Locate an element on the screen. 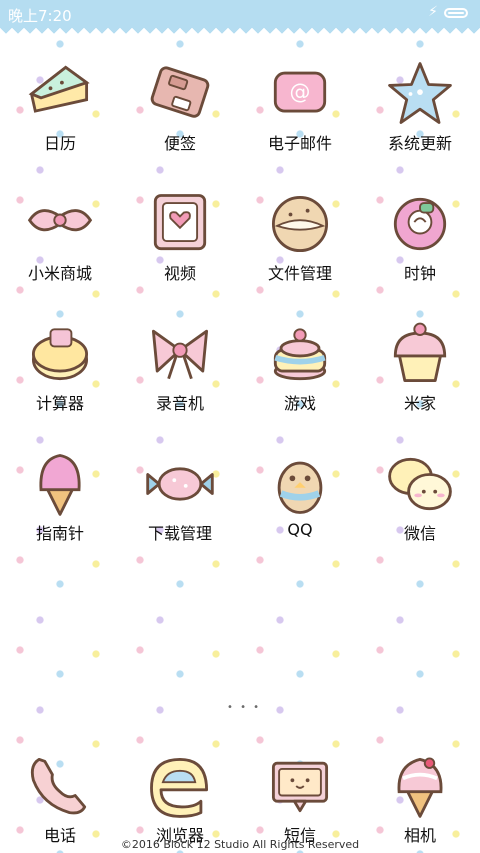 The height and width of the screenshot is (853, 480). email-pillow-icon: @ is located at coordinates (300, 92).